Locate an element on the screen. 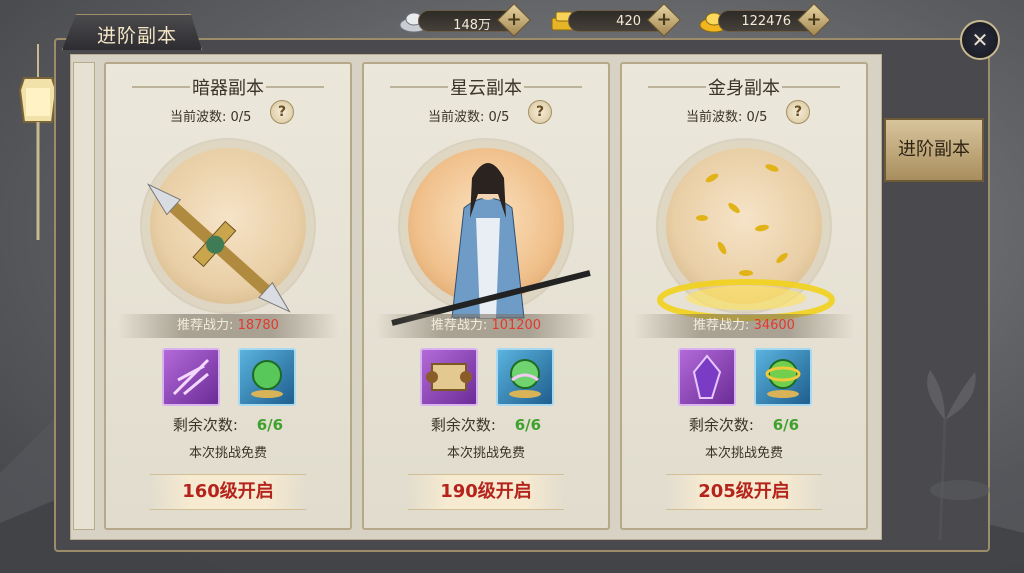 This screenshot has width=1024, height=573. recommended-power: 推荐战力: 34600 is located at coordinates (744, 326).